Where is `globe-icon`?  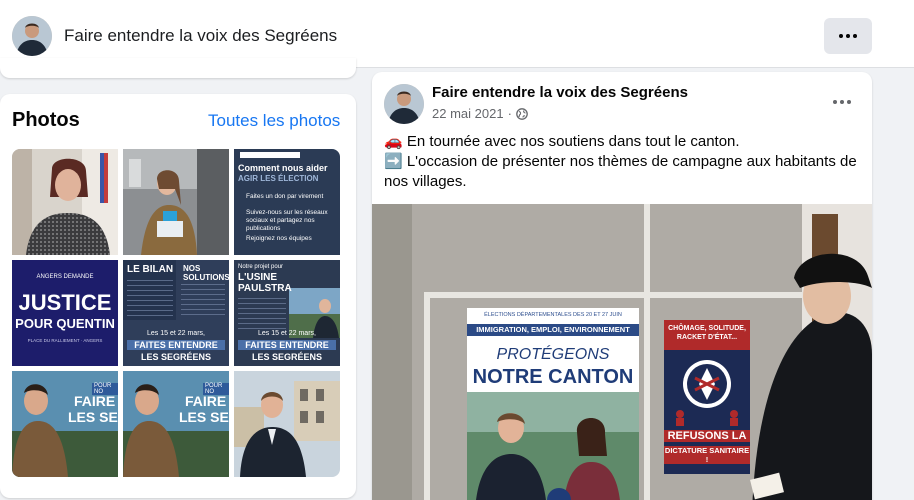
globe-icon is located at coordinates (522, 113).